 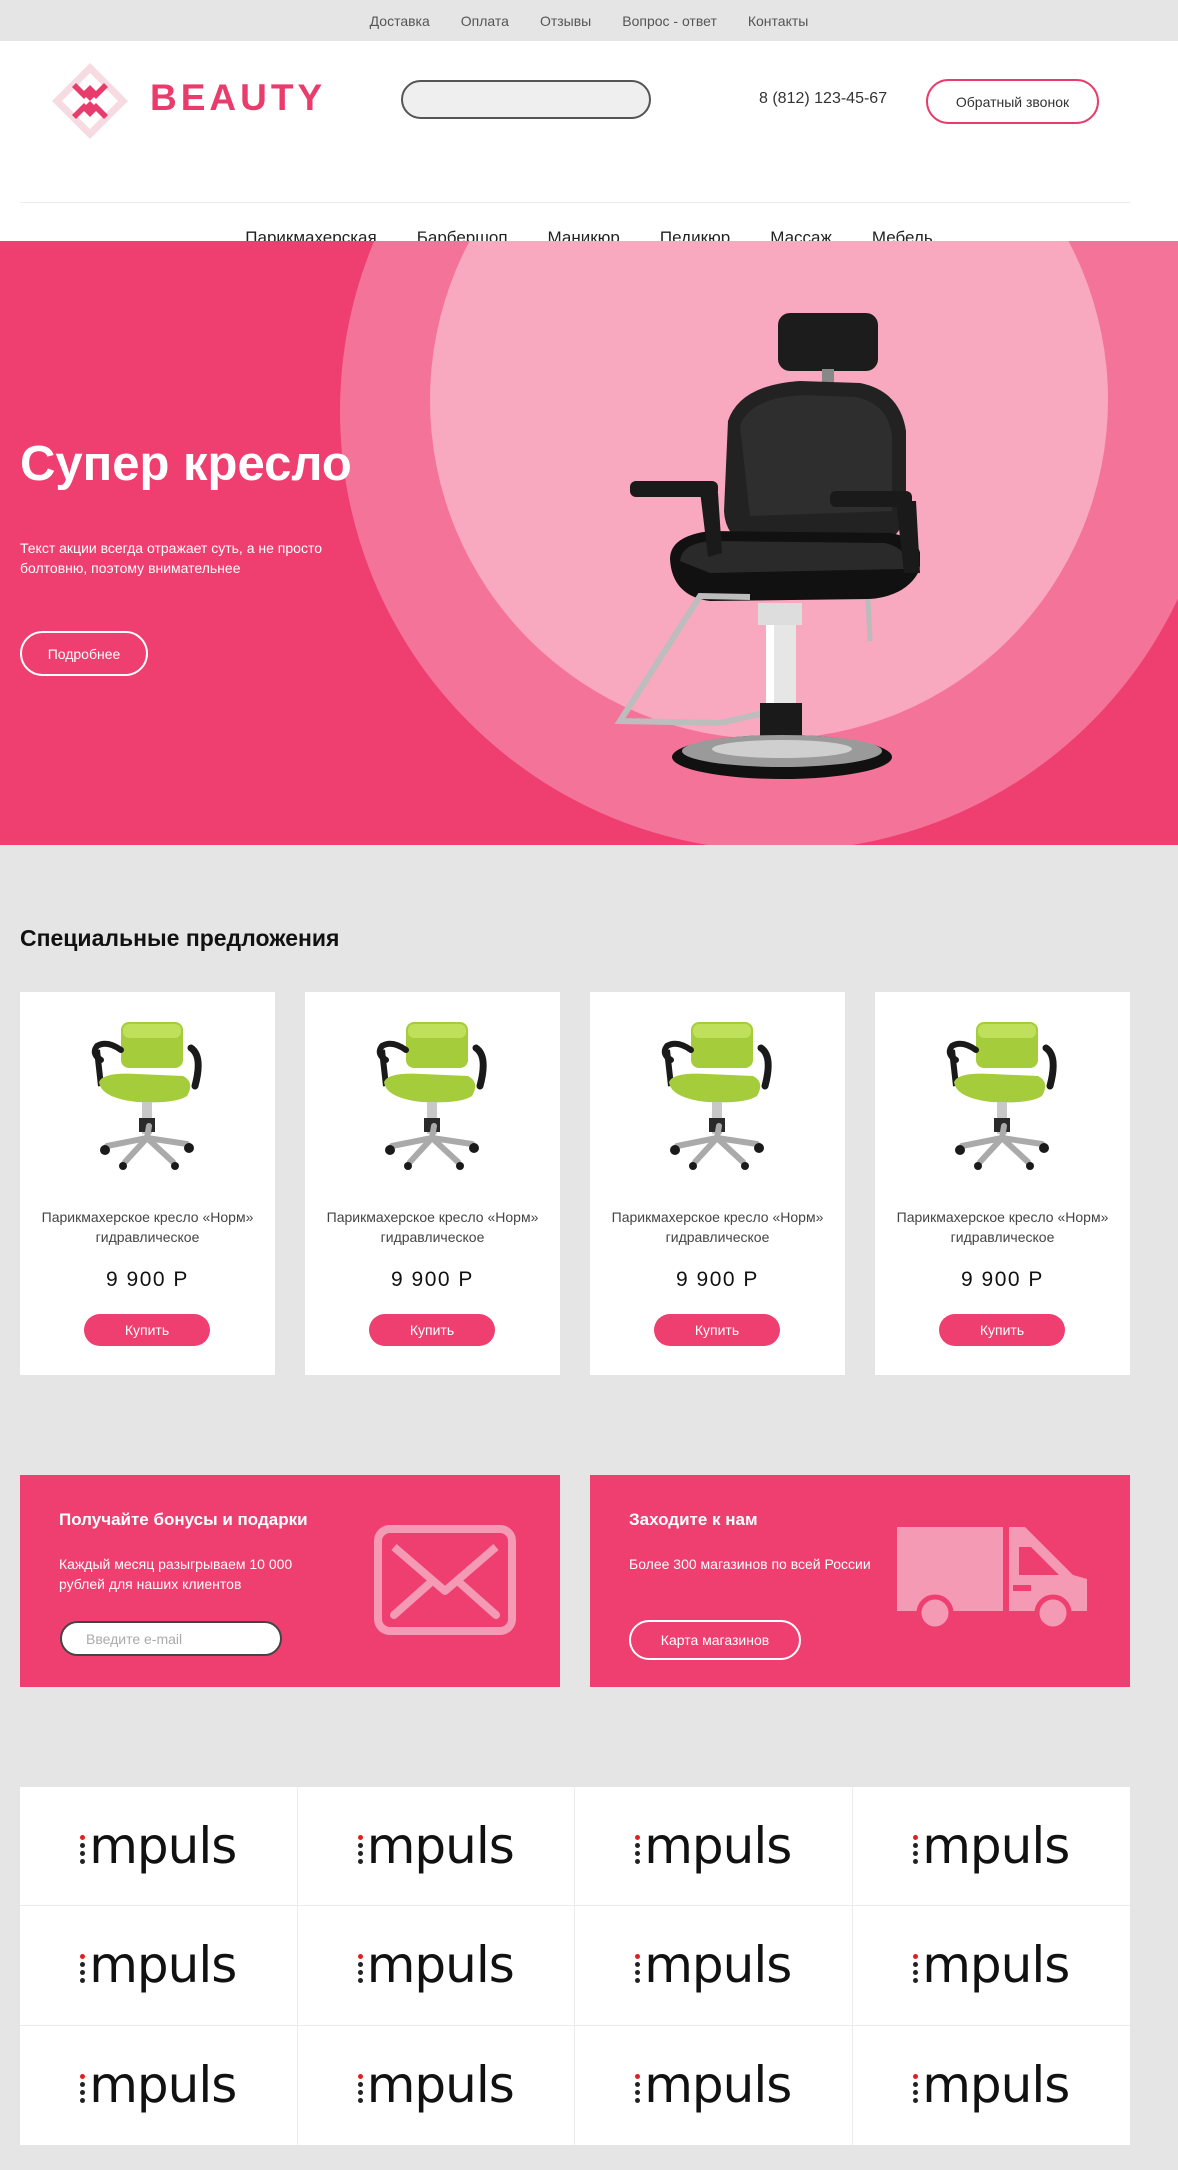 What do you see at coordinates (171, 1638) in the screenshot?
I see `email-field` at bounding box center [171, 1638].